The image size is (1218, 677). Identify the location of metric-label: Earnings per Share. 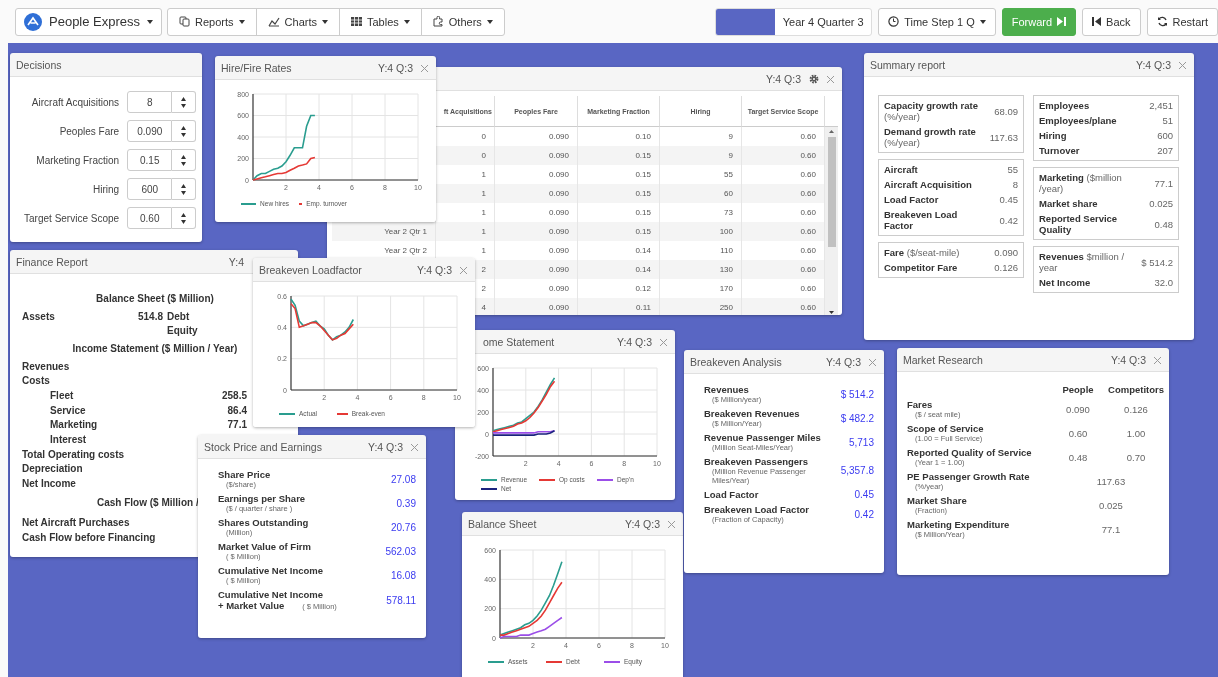
(262, 498).